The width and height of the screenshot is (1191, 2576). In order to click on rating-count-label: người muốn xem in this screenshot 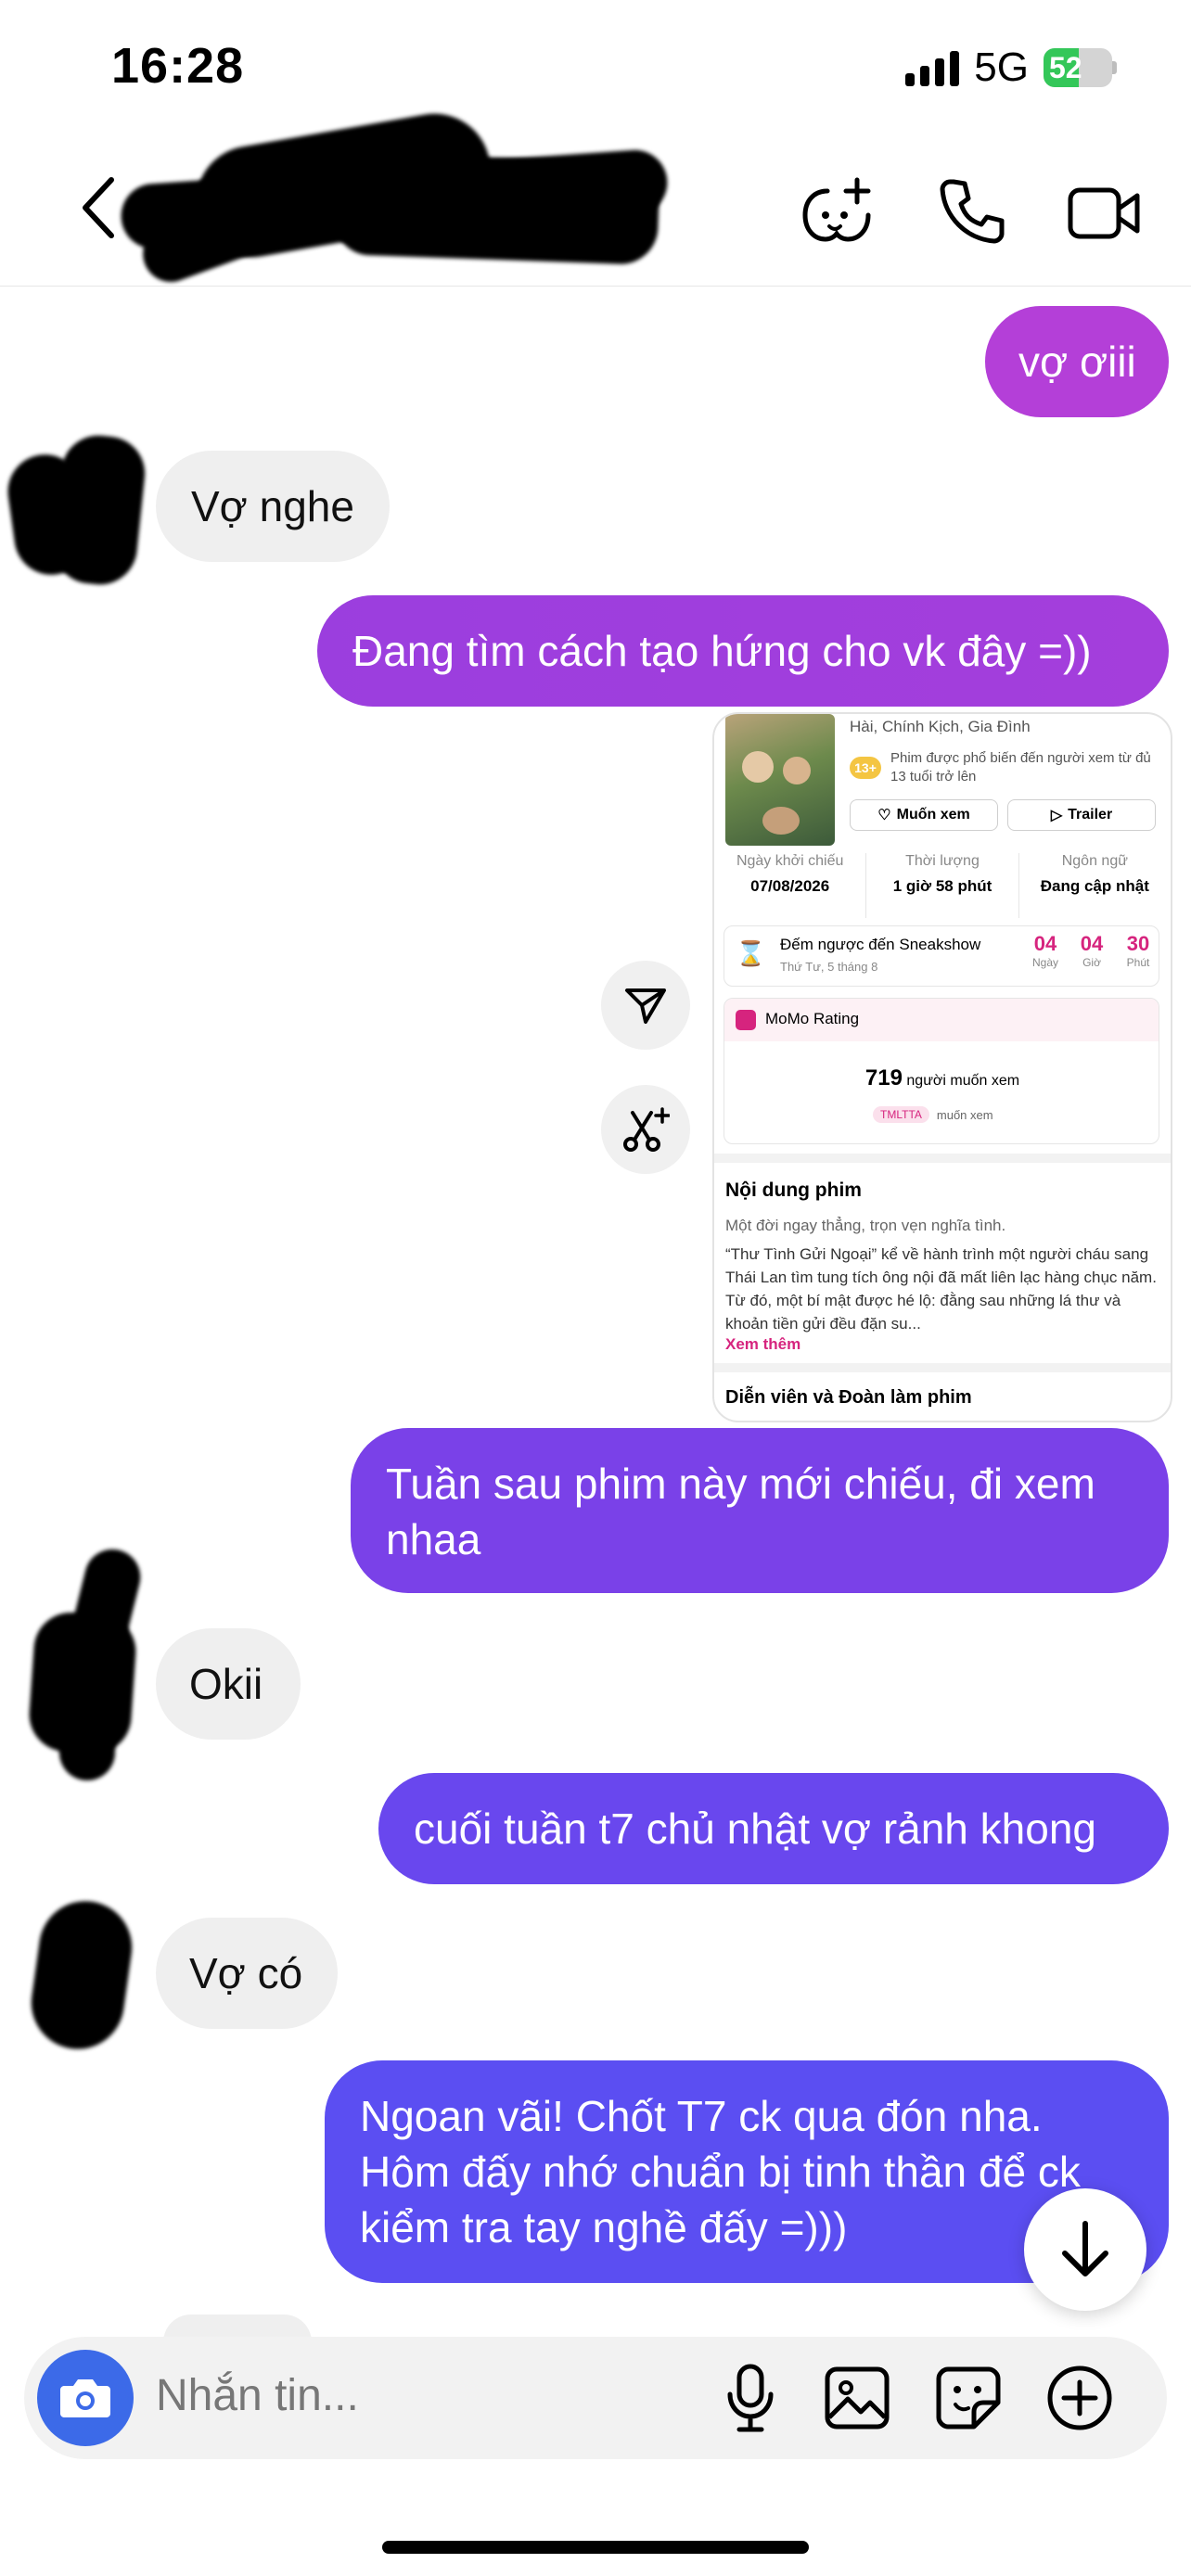, I will do `click(963, 1081)`.